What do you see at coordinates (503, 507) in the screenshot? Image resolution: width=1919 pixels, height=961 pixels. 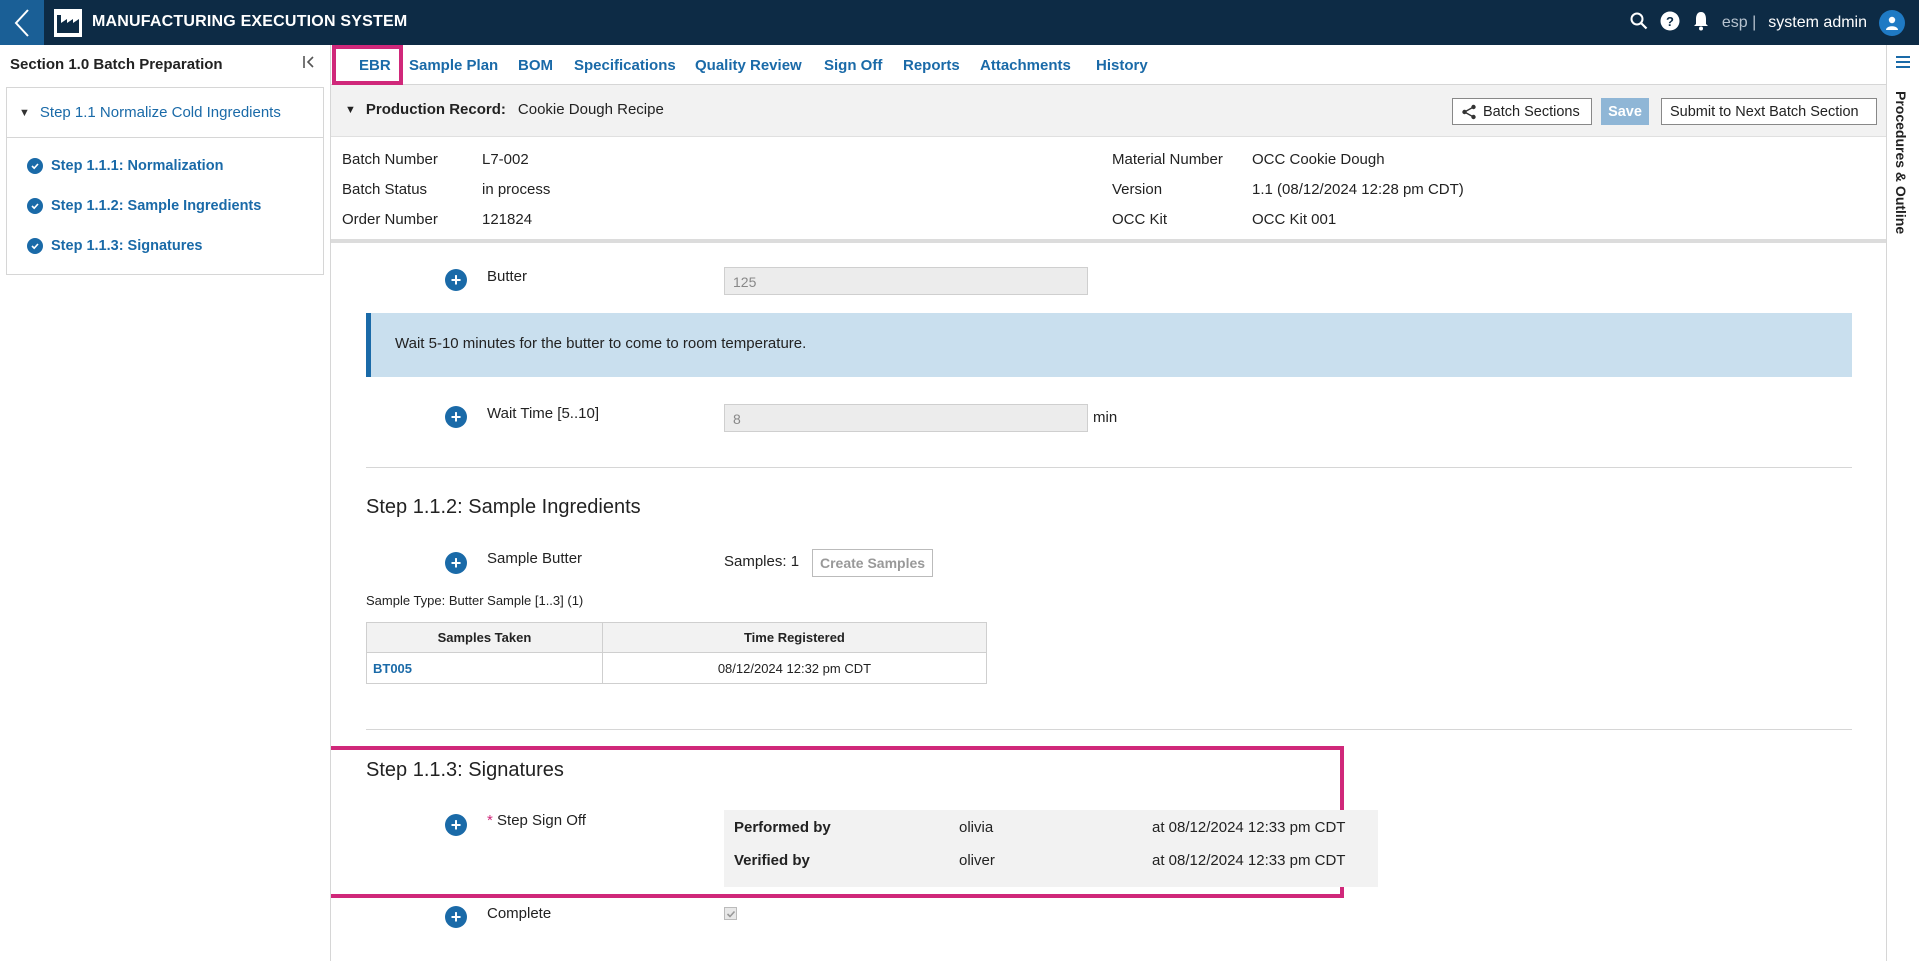 I see `sample-step-title: Step 1.1.2: Sample Ingredients` at bounding box center [503, 507].